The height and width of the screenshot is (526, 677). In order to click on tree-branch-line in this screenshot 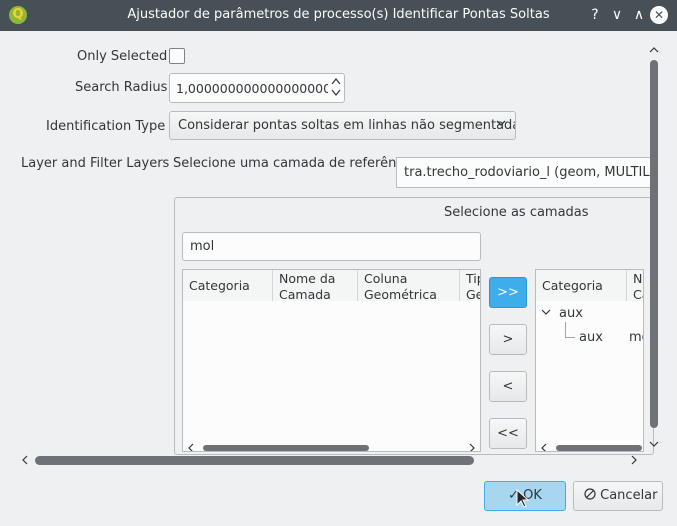, I will do `click(570, 330)`.